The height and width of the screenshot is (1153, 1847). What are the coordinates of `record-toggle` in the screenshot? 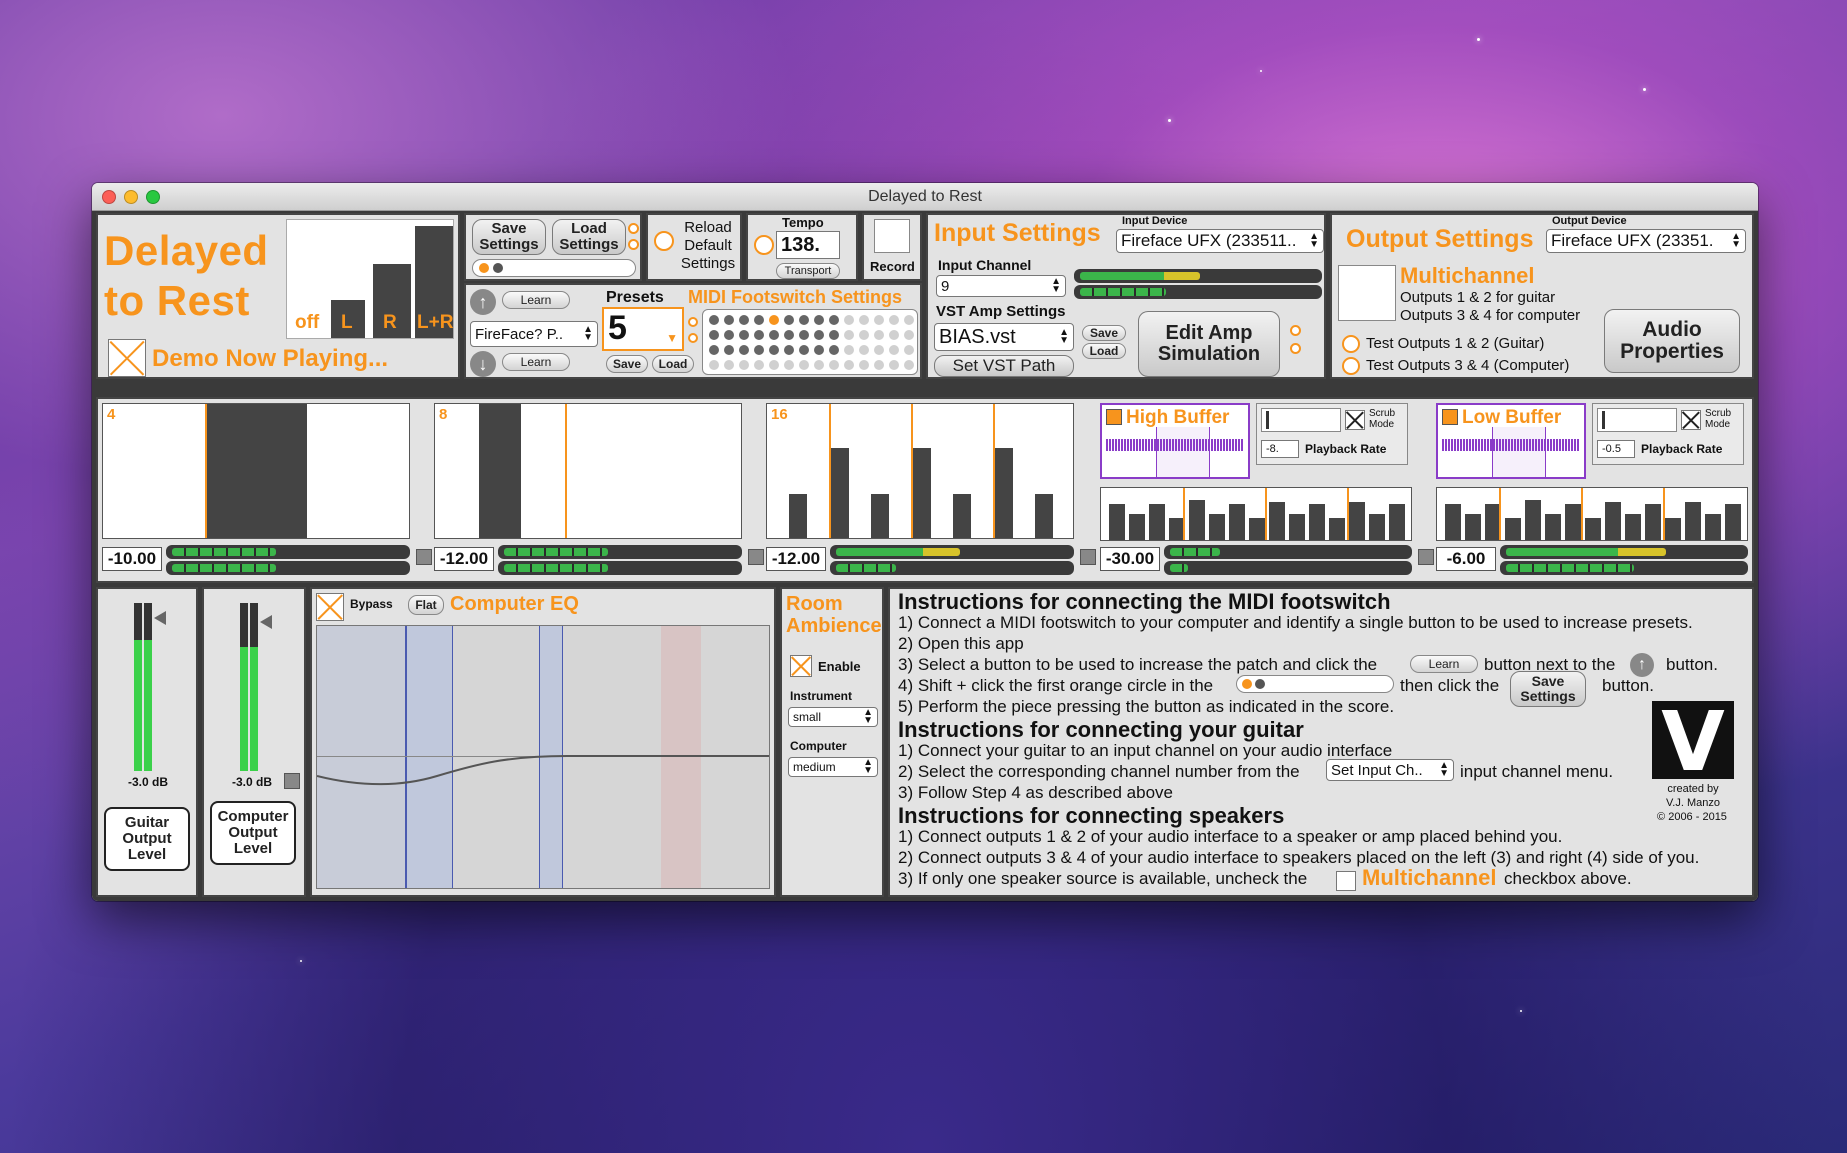 It's located at (892, 236).